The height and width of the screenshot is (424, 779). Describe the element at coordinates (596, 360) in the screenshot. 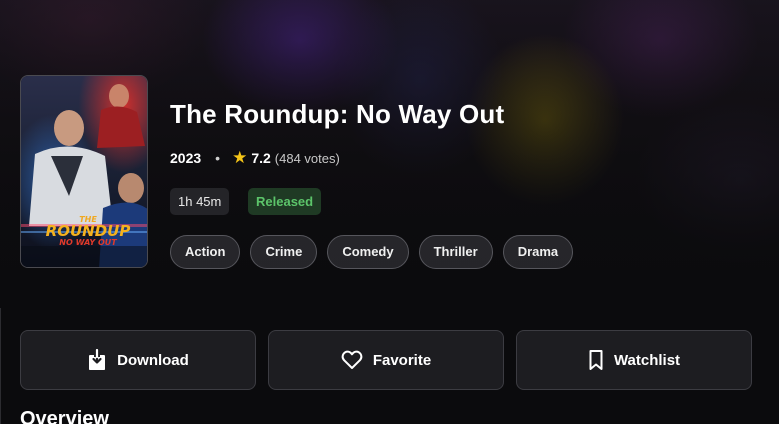

I see `bookmark-icon` at that location.